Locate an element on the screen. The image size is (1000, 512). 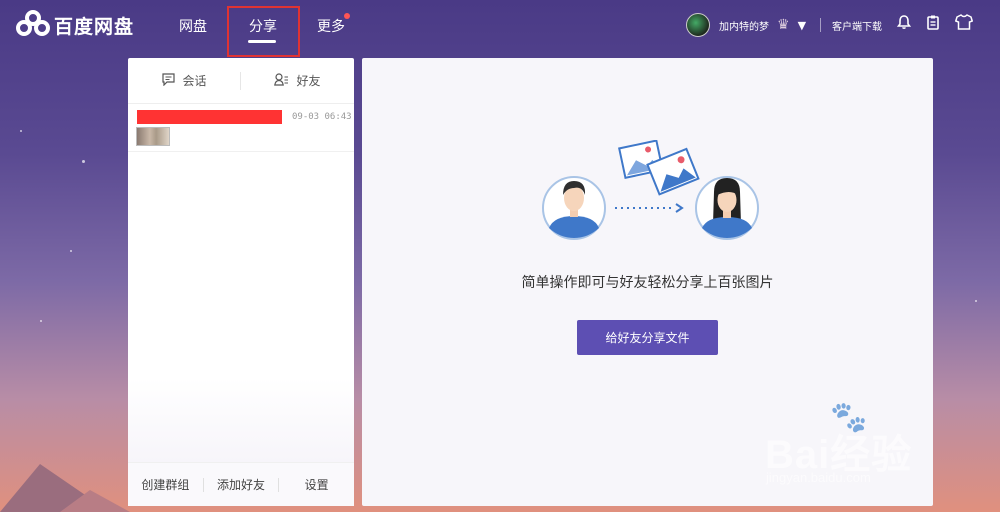
client-download-link: 客户端下载 is located at coordinates (857, 25).